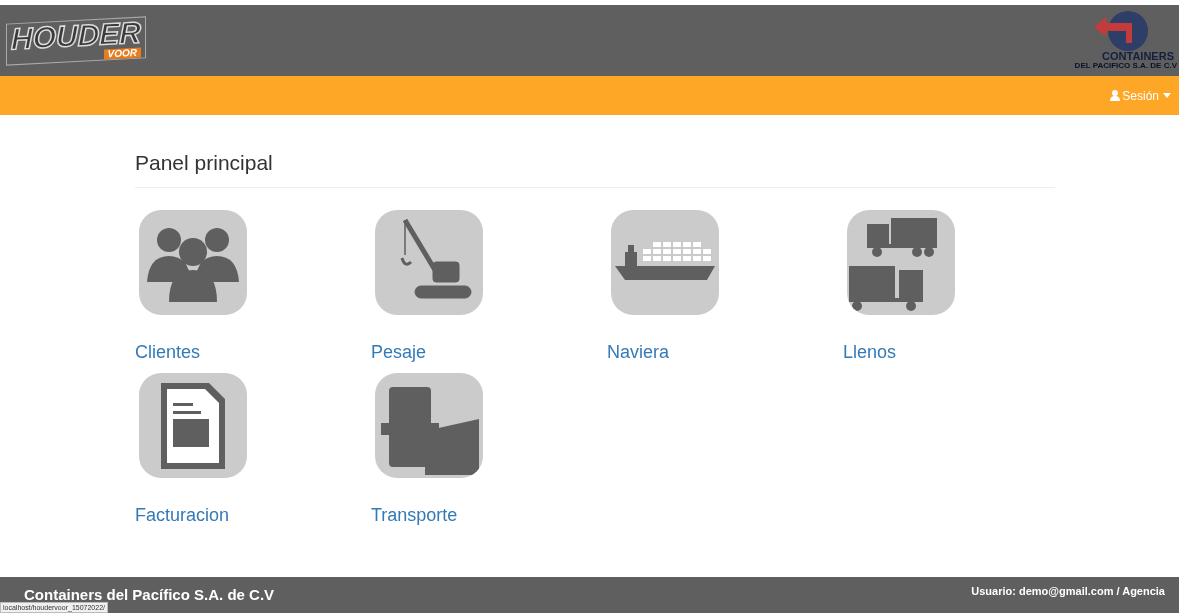  Describe the element at coordinates (638, 352) in the screenshot. I see `tile-link: Naviera` at that location.